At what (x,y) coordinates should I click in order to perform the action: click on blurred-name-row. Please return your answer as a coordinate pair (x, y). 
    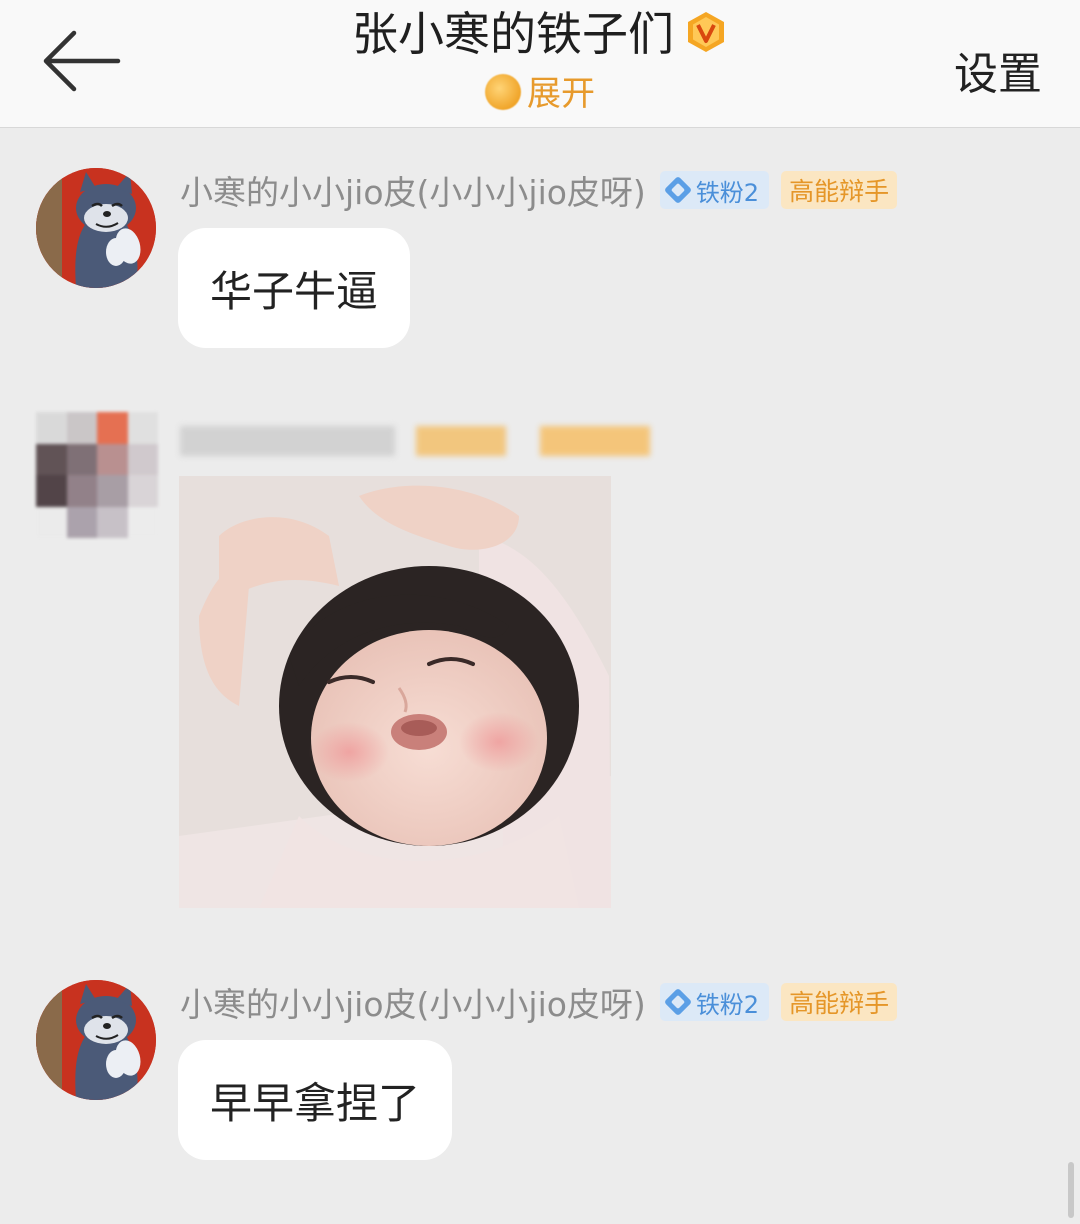
    Looking at the image, I should click on (440, 441).